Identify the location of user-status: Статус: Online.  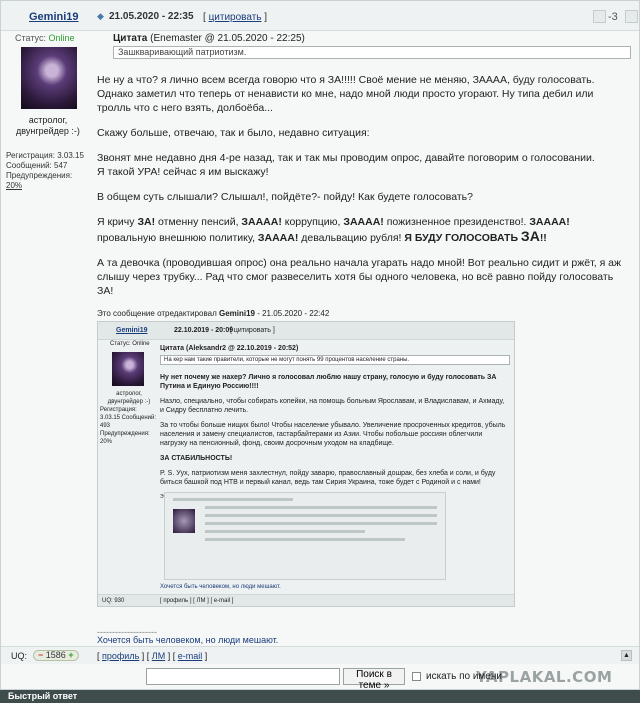
(45, 38).